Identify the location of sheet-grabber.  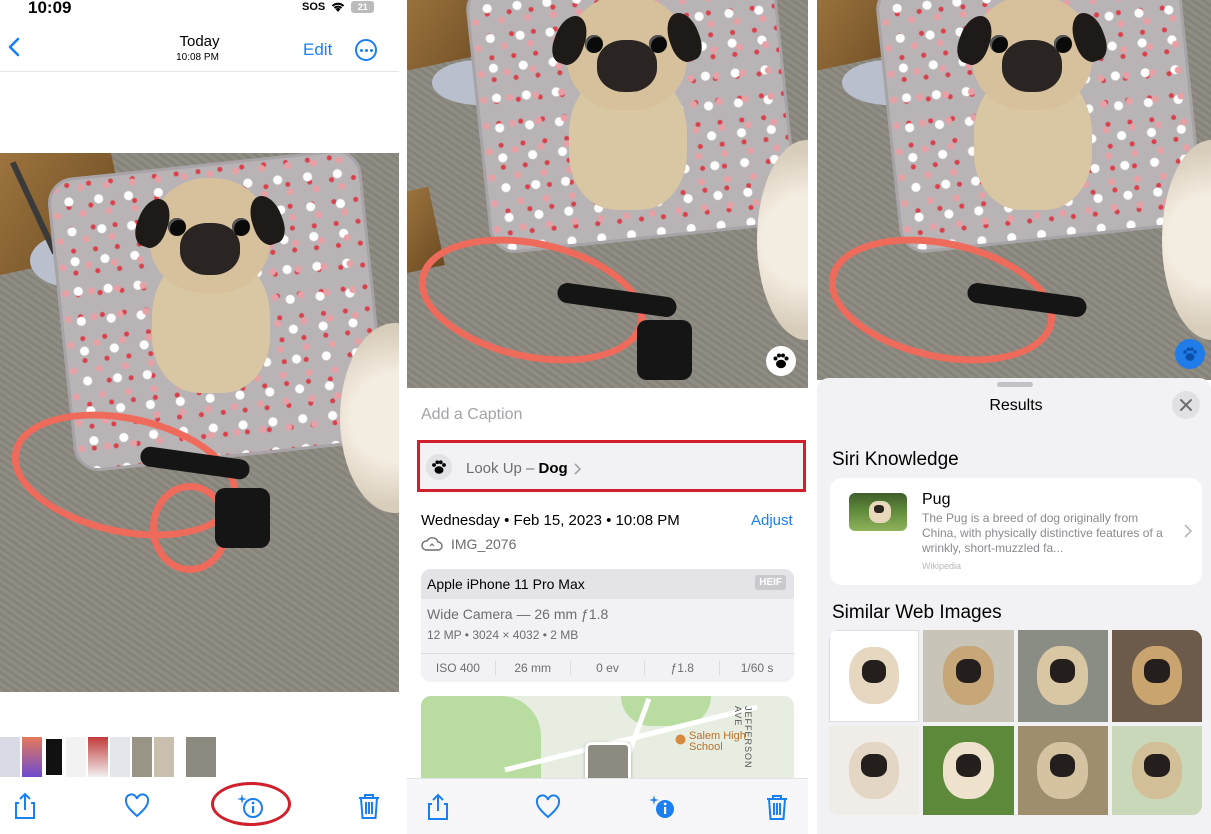
(1015, 384).